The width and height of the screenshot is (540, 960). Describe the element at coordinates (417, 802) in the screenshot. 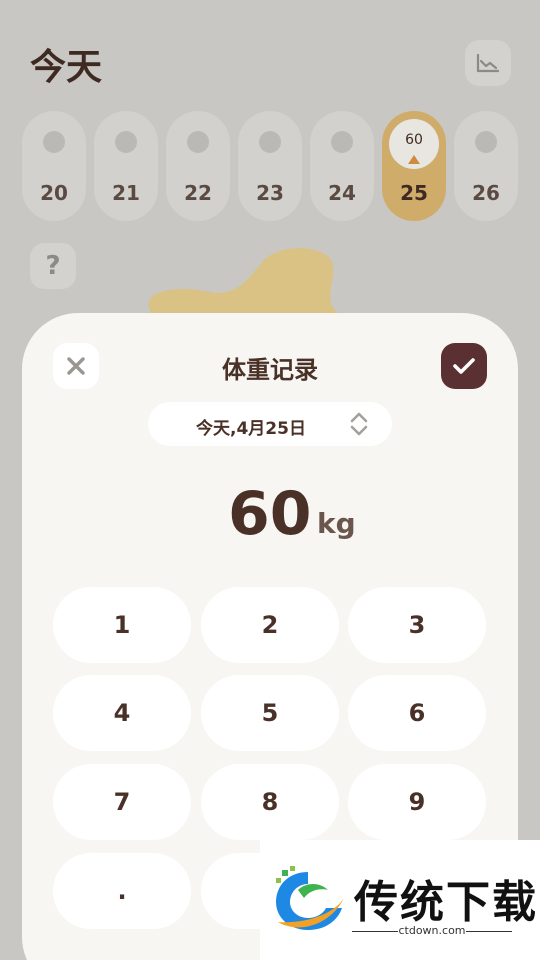

I see `key-9: 9` at that location.